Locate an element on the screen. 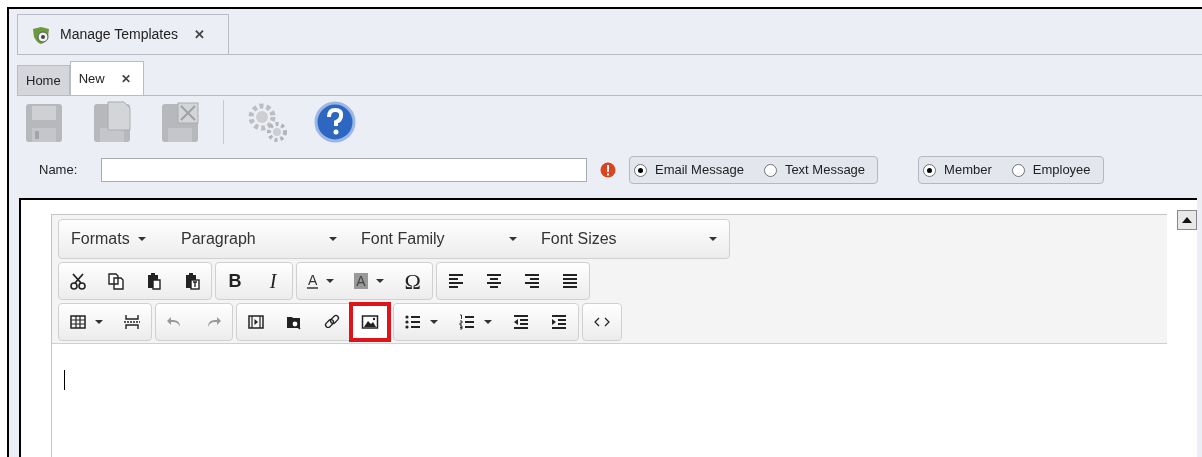 This screenshot has width=1202, height=457. film-icon is located at coordinates (256, 322).